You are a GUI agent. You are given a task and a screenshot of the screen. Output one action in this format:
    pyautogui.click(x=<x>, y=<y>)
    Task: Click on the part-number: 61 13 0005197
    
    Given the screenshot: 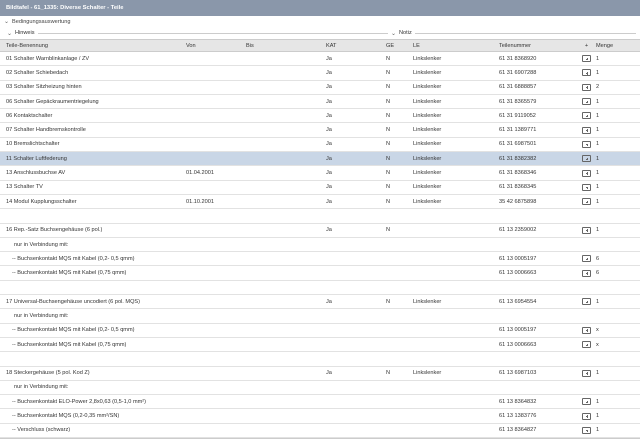 What is the action you would take?
    pyautogui.click(x=518, y=330)
    